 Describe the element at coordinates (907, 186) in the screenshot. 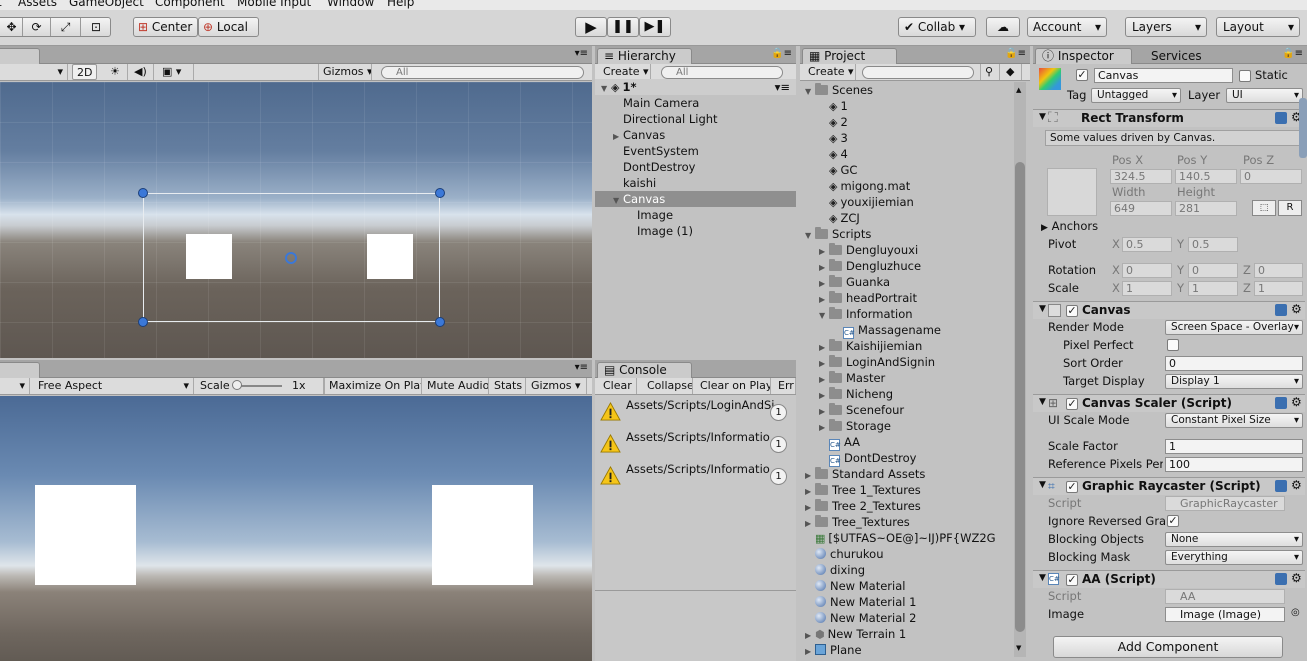

I see `project-item: ◈ migong.mat` at that location.